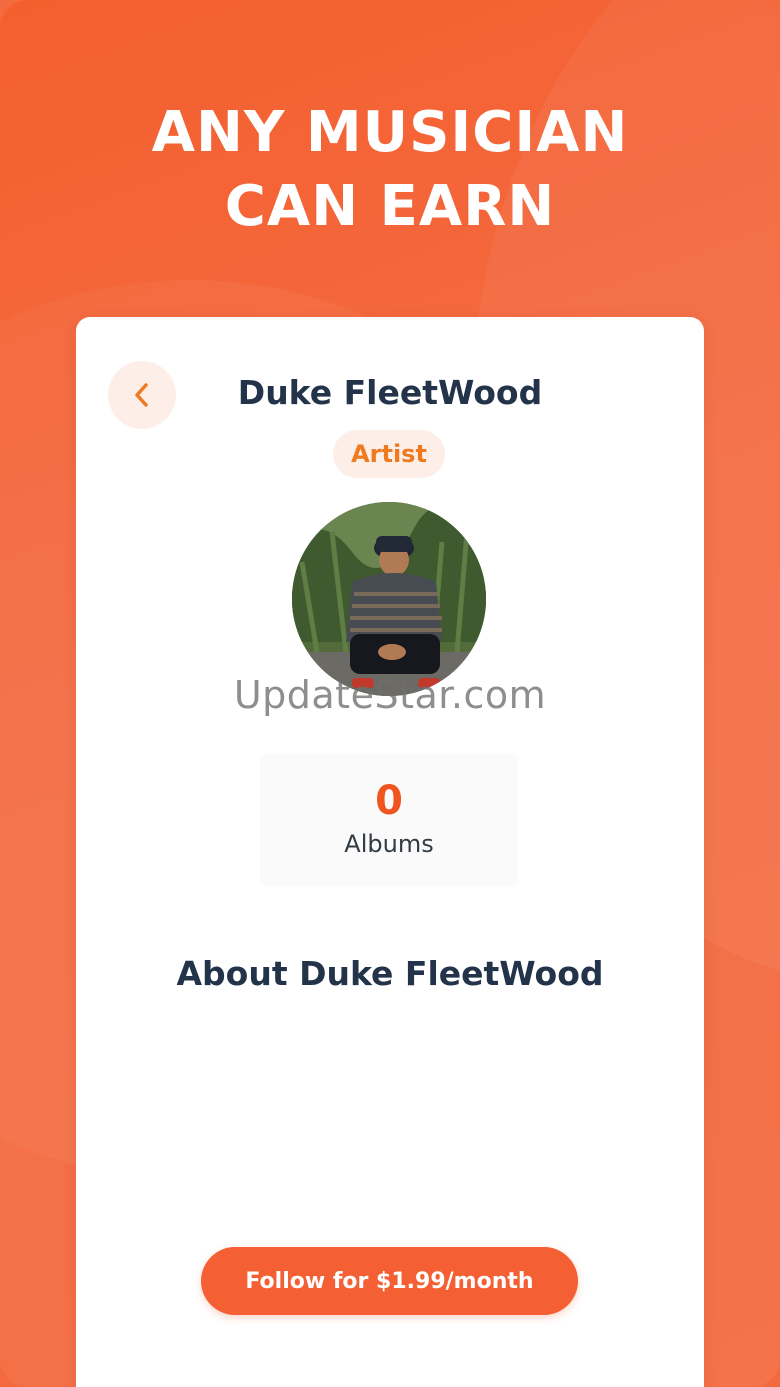 The height and width of the screenshot is (1387, 780). Describe the element at coordinates (390, 170) in the screenshot. I see `promo-headline: ANY MUSICIAN CAN EARN` at that location.